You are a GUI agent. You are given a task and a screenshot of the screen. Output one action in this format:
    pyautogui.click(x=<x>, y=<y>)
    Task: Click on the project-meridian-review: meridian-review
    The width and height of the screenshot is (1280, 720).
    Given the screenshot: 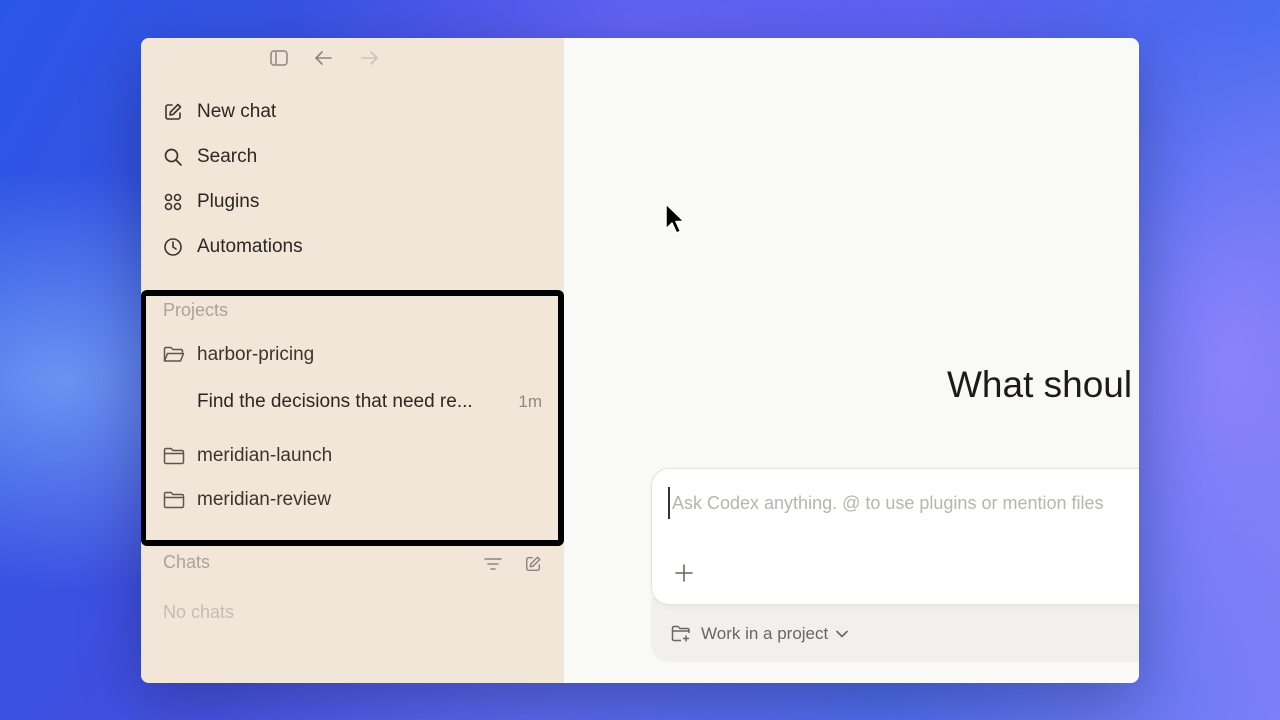 What is the action you would take?
    pyautogui.click(x=353, y=500)
    